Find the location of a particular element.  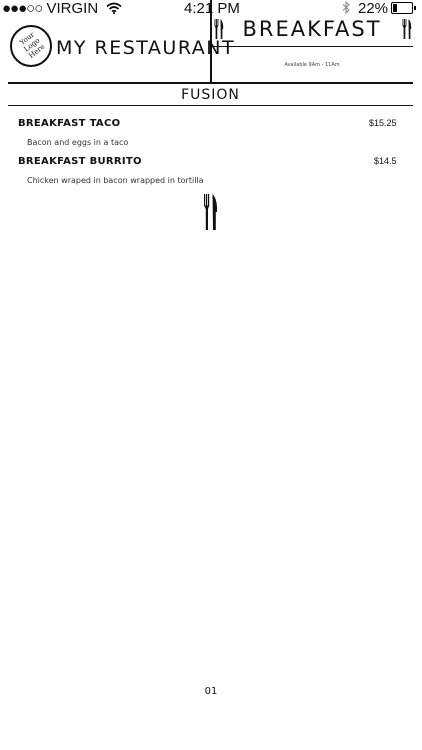

menu-title: BREAKFAST is located at coordinates (312, 29).